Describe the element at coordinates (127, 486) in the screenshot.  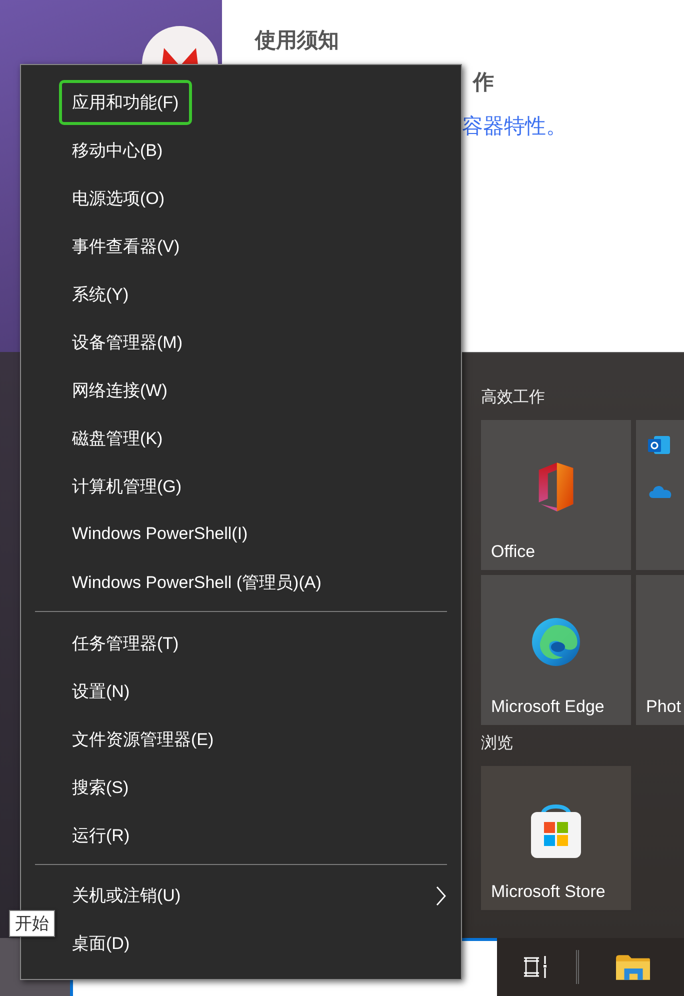
I see `menu-item: 计算机管理(G)` at that location.